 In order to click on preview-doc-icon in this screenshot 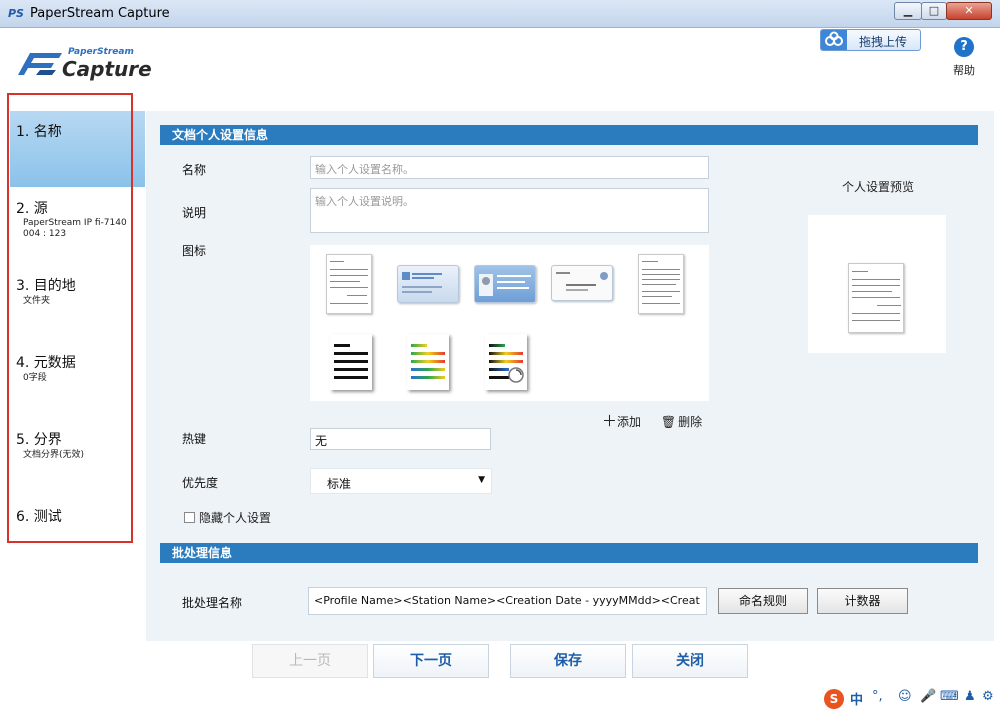, I will do `click(876, 298)`.